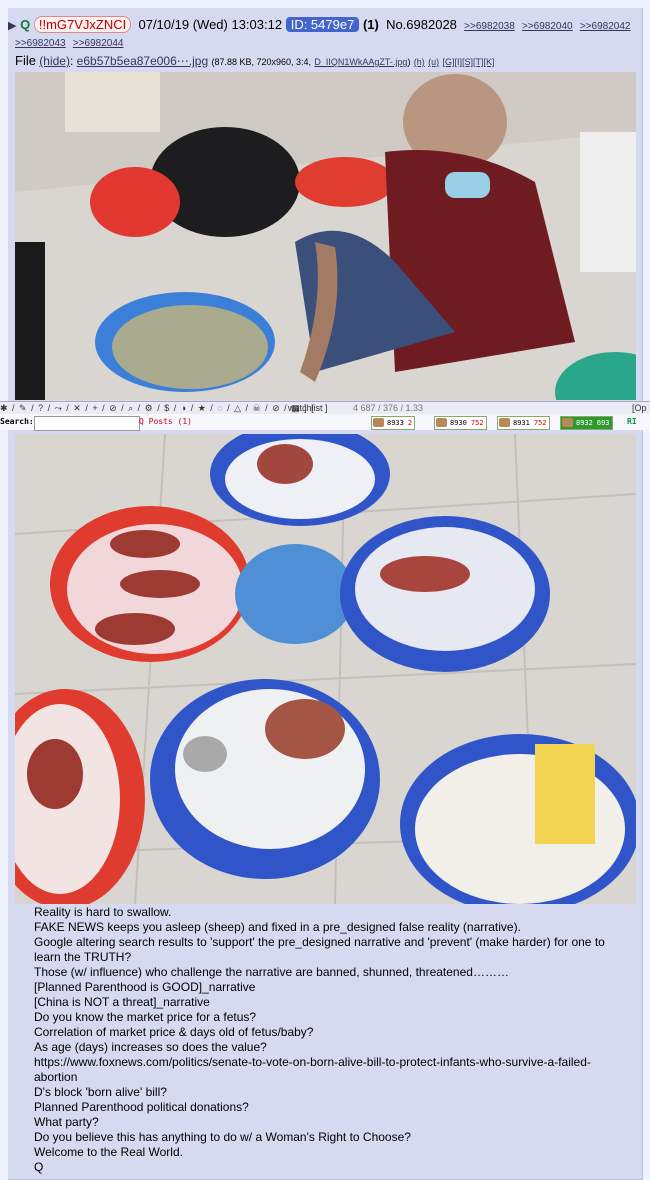  I want to click on file-link-u: (u), so click(433, 62).